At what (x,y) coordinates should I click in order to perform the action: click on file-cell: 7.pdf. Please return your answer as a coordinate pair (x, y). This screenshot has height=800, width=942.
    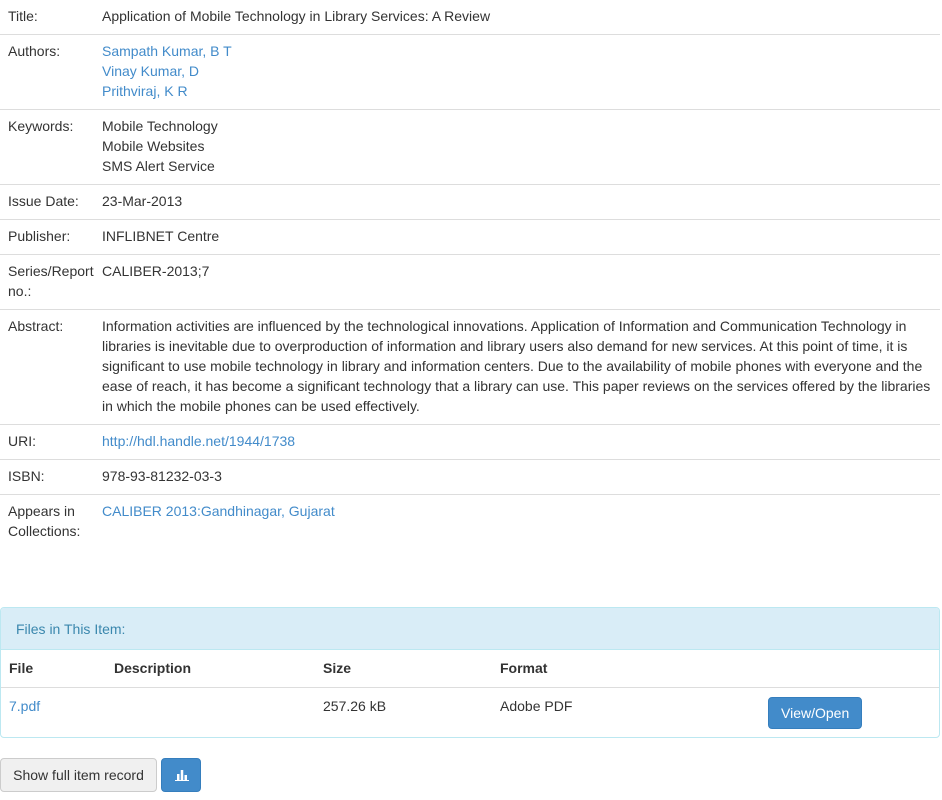
    Looking at the image, I should click on (53, 712).